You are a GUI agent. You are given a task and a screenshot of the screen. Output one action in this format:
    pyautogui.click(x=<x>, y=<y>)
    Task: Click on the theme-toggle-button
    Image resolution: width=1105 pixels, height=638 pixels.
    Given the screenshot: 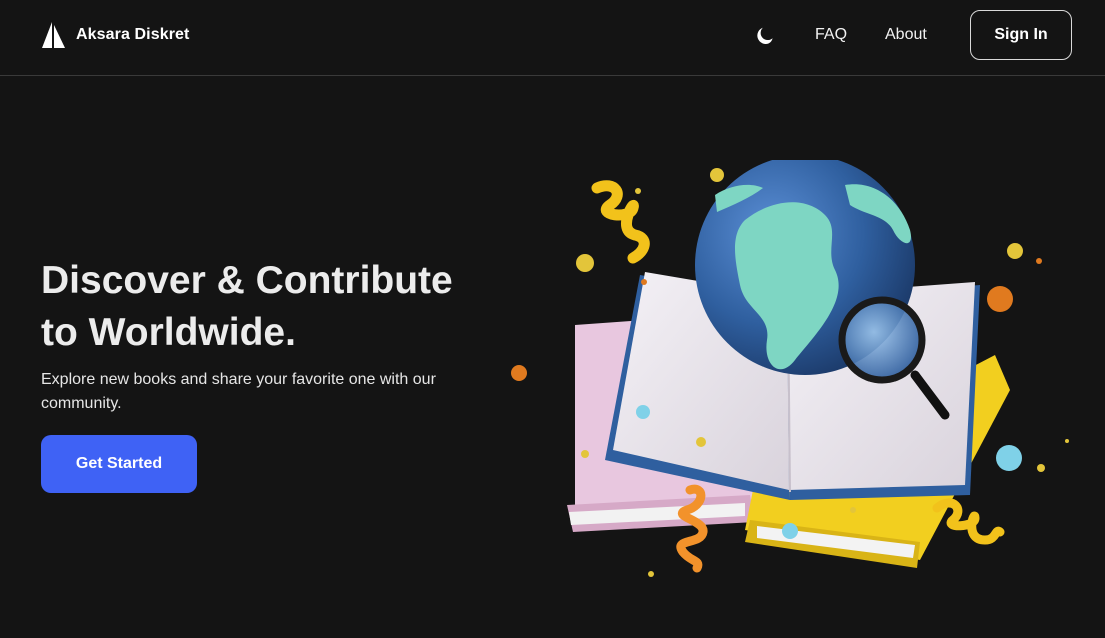 What is the action you would take?
    pyautogui.click(x=765, y=36)
    